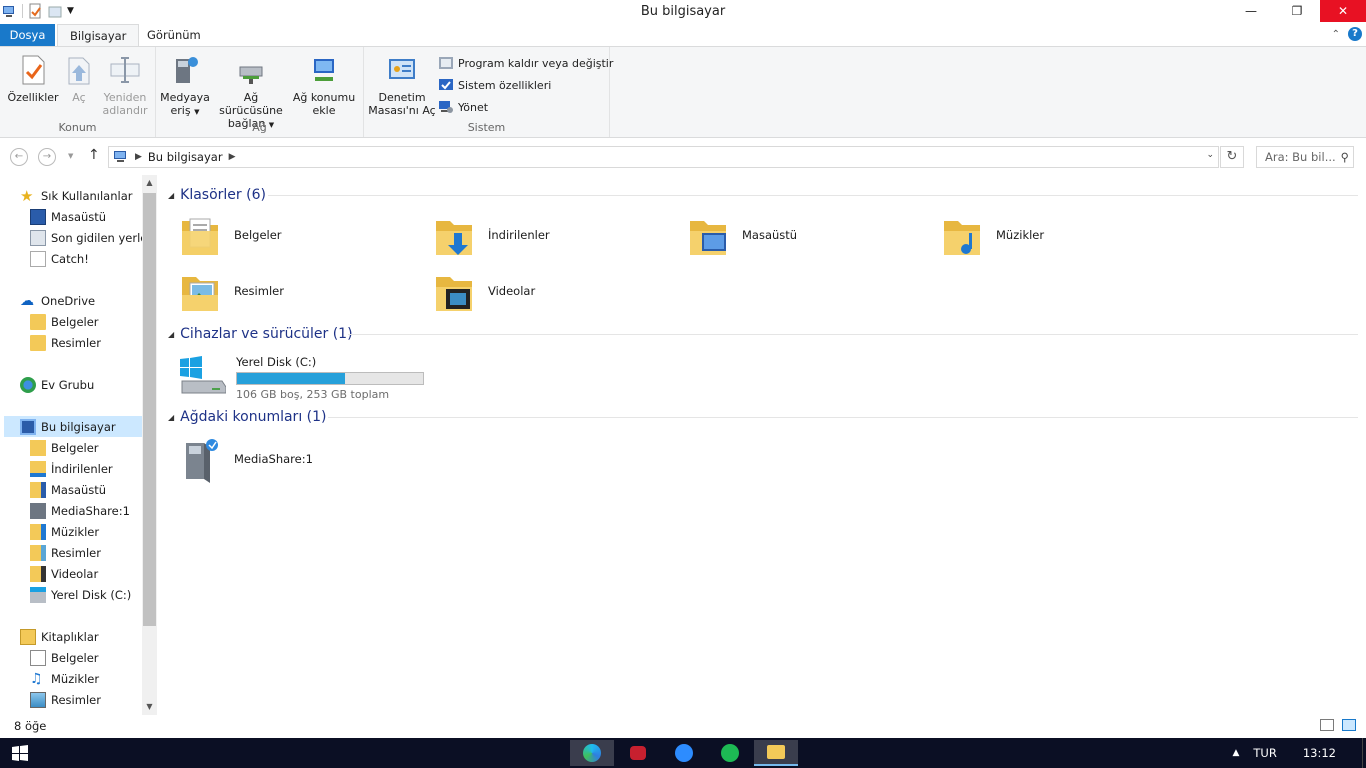 This screenshot has width=1366, height=768. Describe the element at coordinates (73, 426) in the screenshot. I see `nav-this-pc: Bu bilgisayar` at that location.